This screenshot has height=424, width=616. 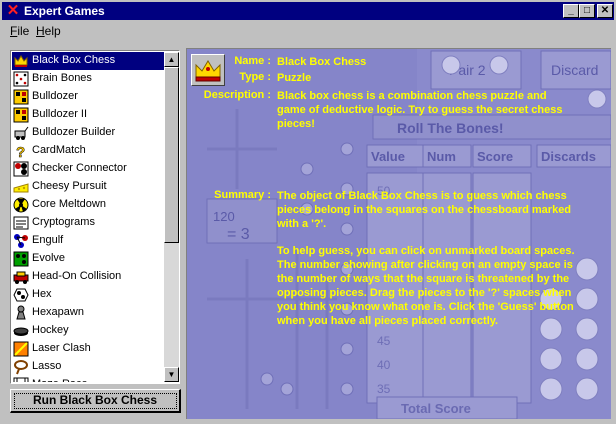 I want to click on window-title: Expert Games, so click(x=64, y=11).